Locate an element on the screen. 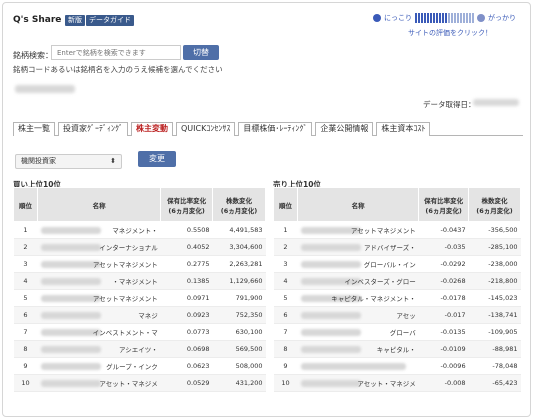 This screenshot has height=420, width=534. table-row: 5 キャピタル・マネジメント・ -0.0178 -145,023 is located at coordinates (397, 298).